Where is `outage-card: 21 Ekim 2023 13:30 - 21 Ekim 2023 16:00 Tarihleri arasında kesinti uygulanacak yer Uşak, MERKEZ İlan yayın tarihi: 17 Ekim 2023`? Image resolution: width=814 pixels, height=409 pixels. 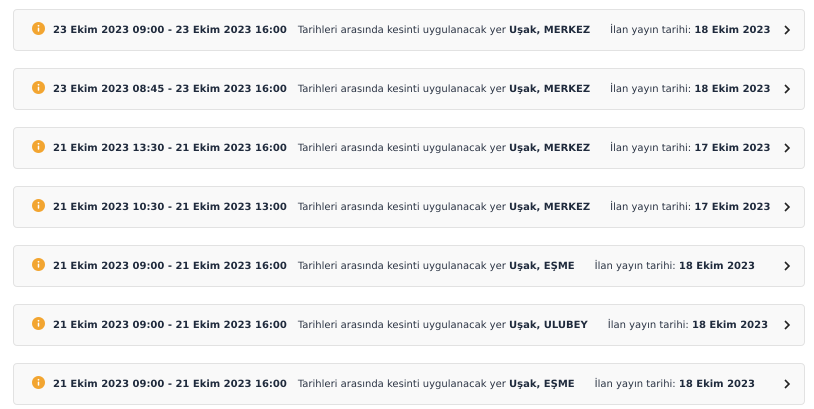 outage-card: 21 Ekim 2023 13:30 - 21 Ekim 2023 16:00 Tarihleri arasında kesinti uygulanacak yer Uşak, MERKEZ İlan yayın tarihi: 17 Ekim 2023 is located at coordinates (409, 148).